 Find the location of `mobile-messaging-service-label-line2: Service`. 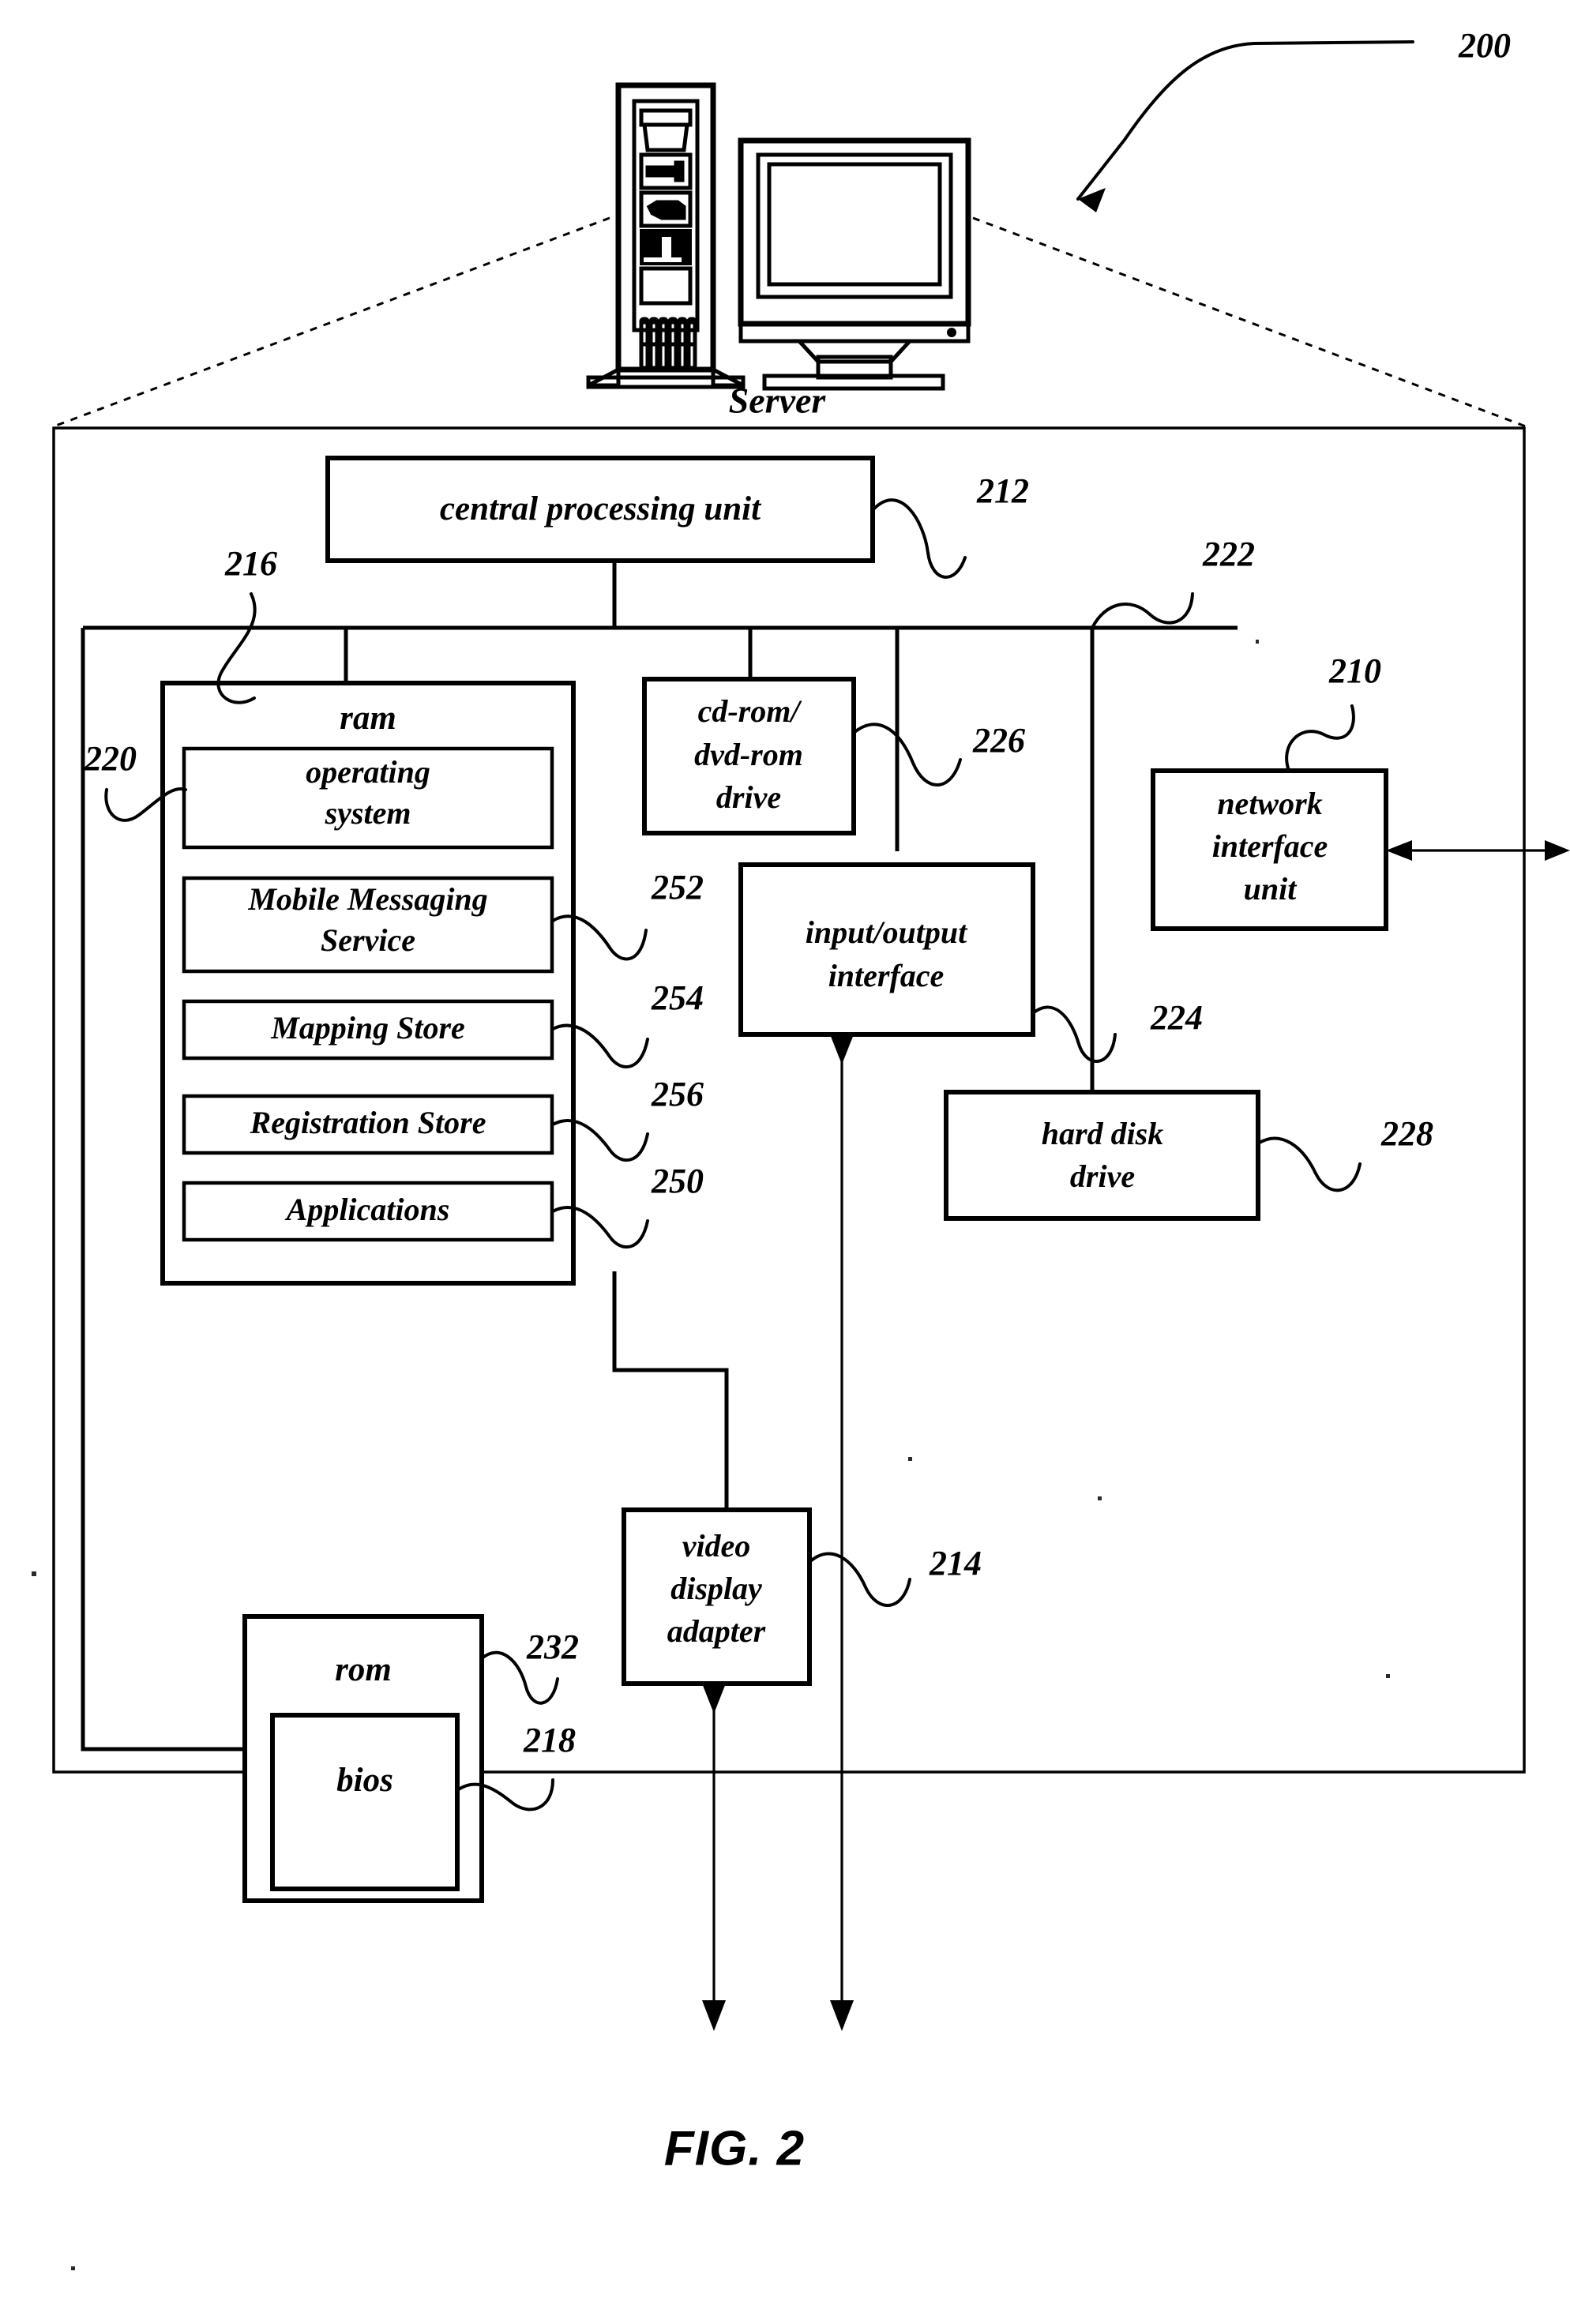

mobile-messaging-service-label-line2: Service is located at coordinates (368, 940).